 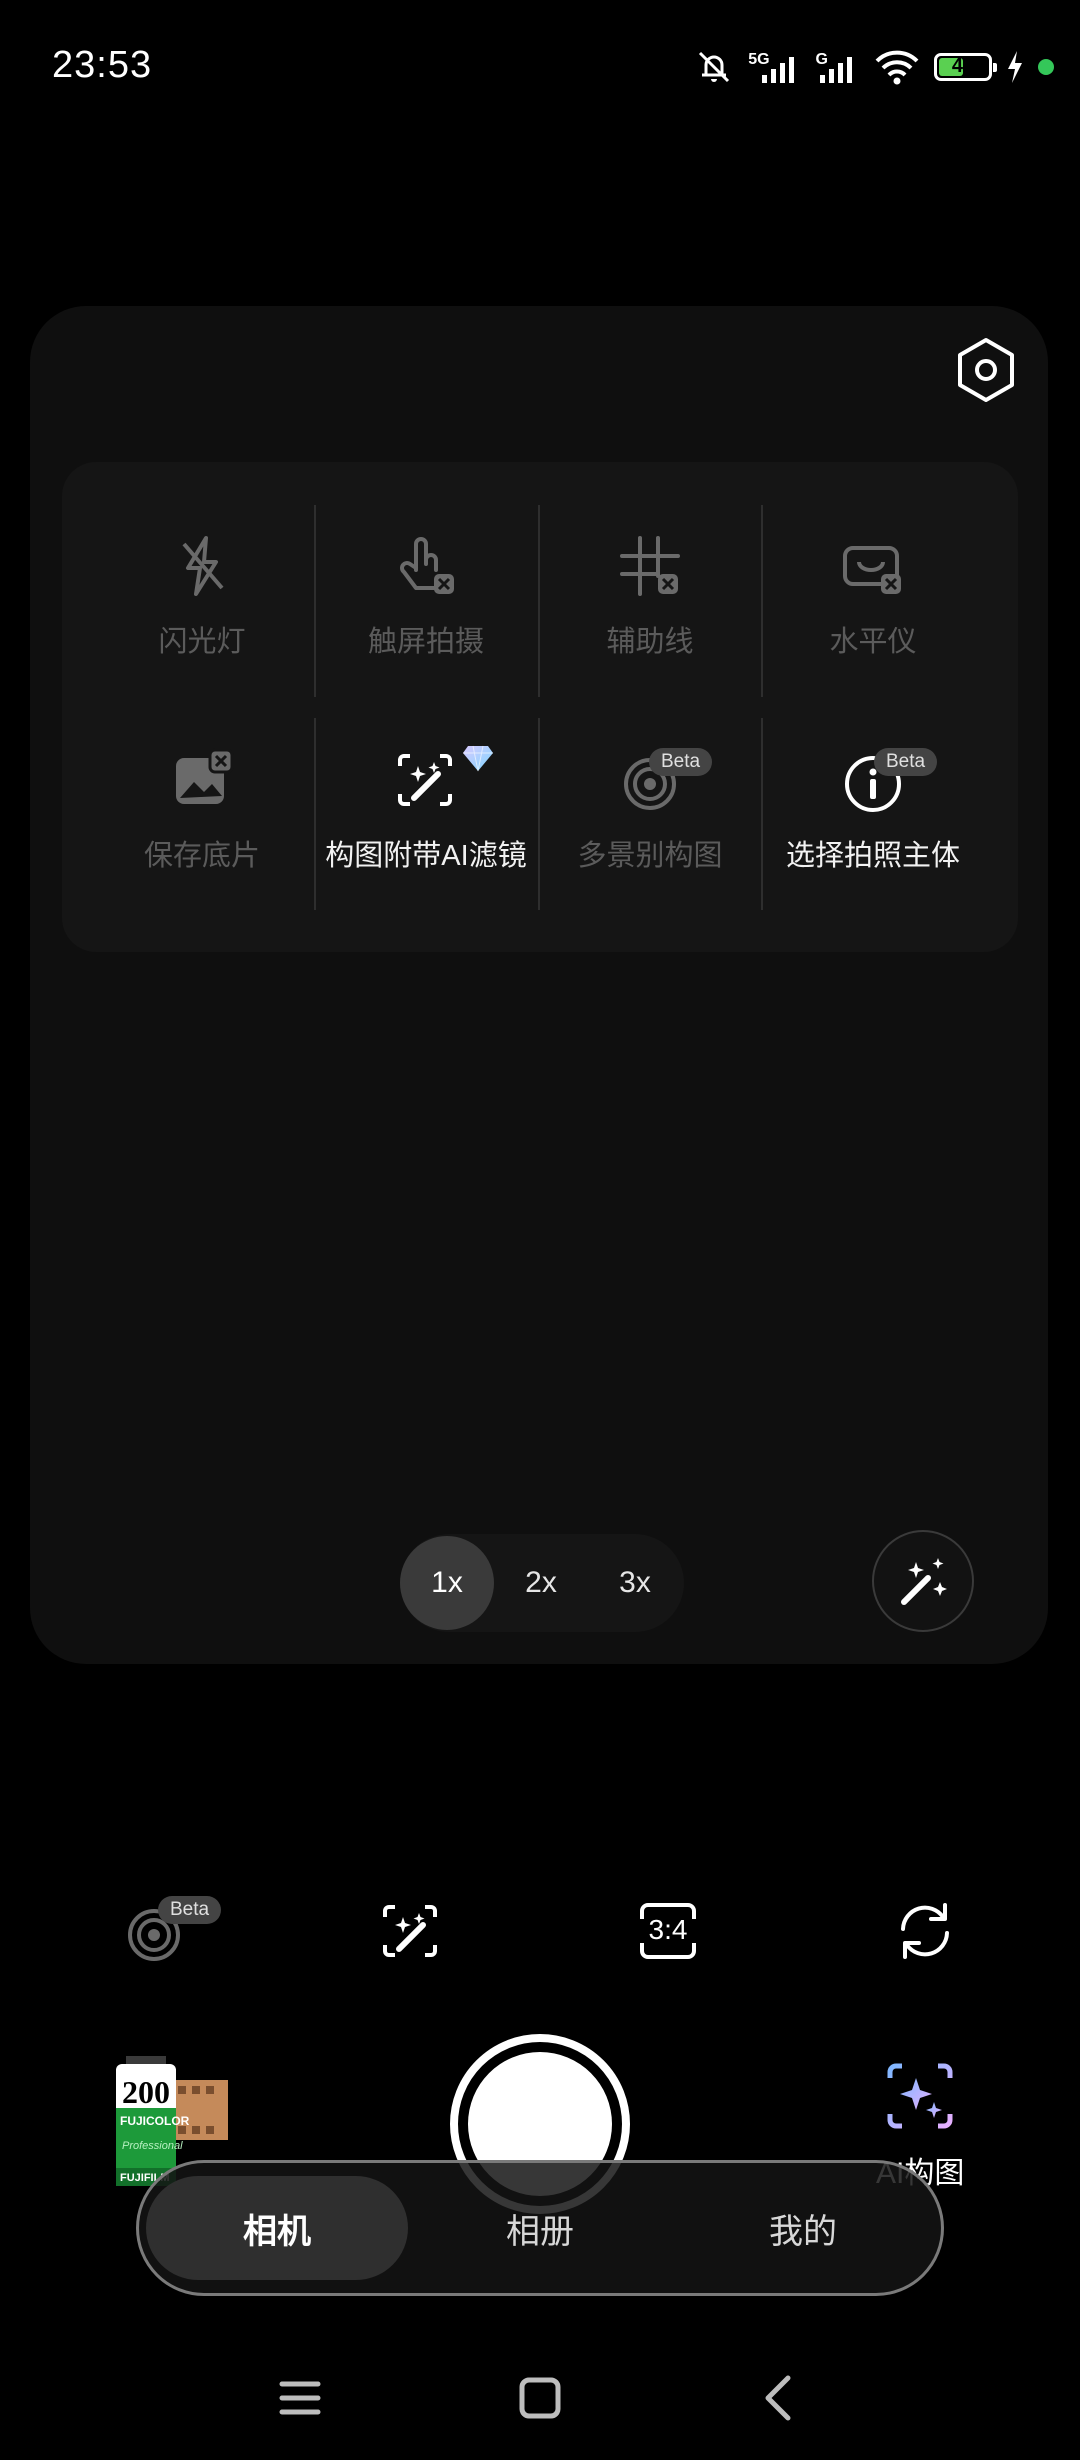 I want to click on zoom-3x: 3x, so click(x=635, y=1583).